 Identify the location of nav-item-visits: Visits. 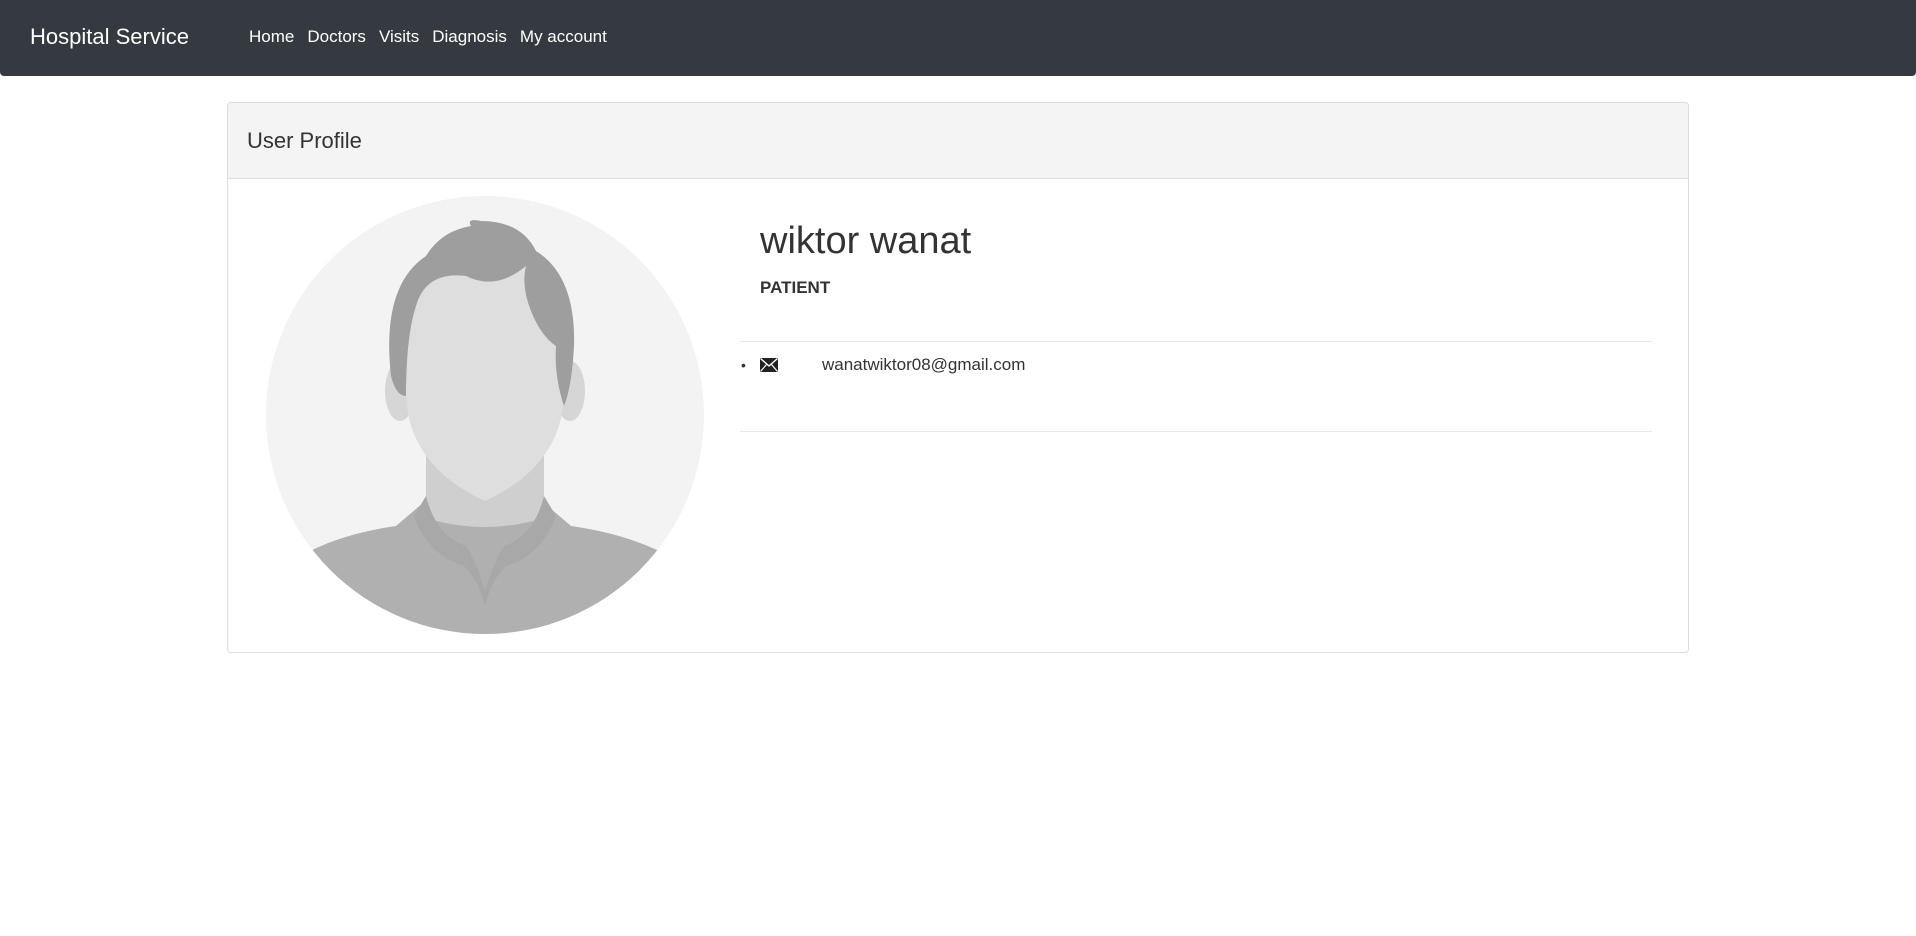
(399, 37).